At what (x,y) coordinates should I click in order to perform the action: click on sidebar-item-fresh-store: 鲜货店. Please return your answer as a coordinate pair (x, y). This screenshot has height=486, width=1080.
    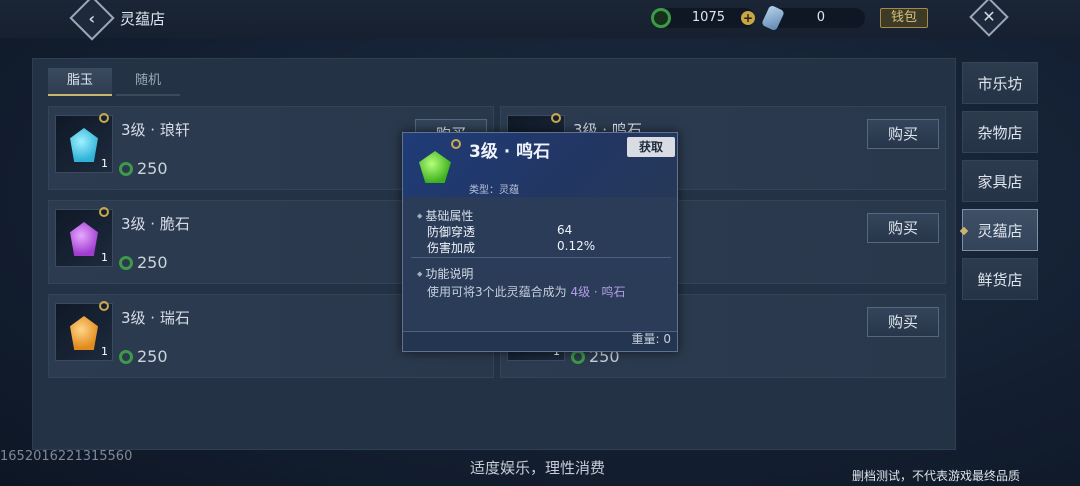
    Looking at the image, I should click on (1000, 279).